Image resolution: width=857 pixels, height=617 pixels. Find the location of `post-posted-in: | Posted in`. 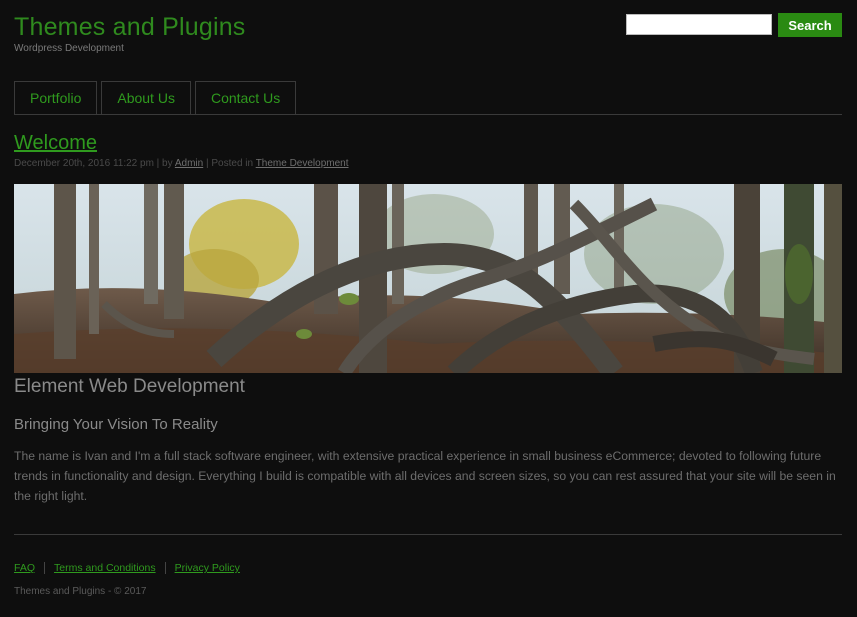

post-posted-in: | Posted in is located at coordinates (230, 163).